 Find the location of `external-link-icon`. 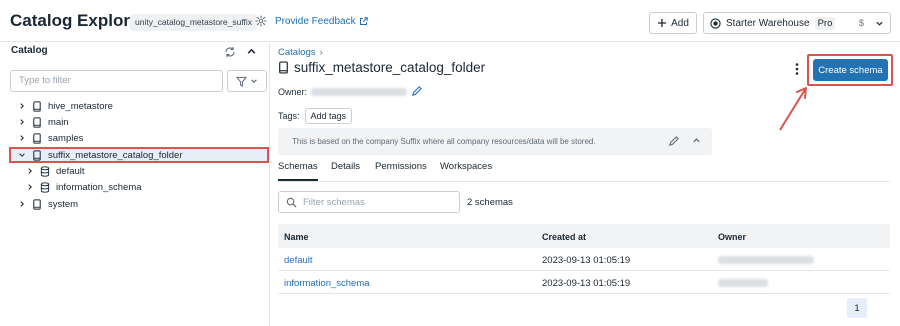

external-link-icon is located at coordinates (363, 21).